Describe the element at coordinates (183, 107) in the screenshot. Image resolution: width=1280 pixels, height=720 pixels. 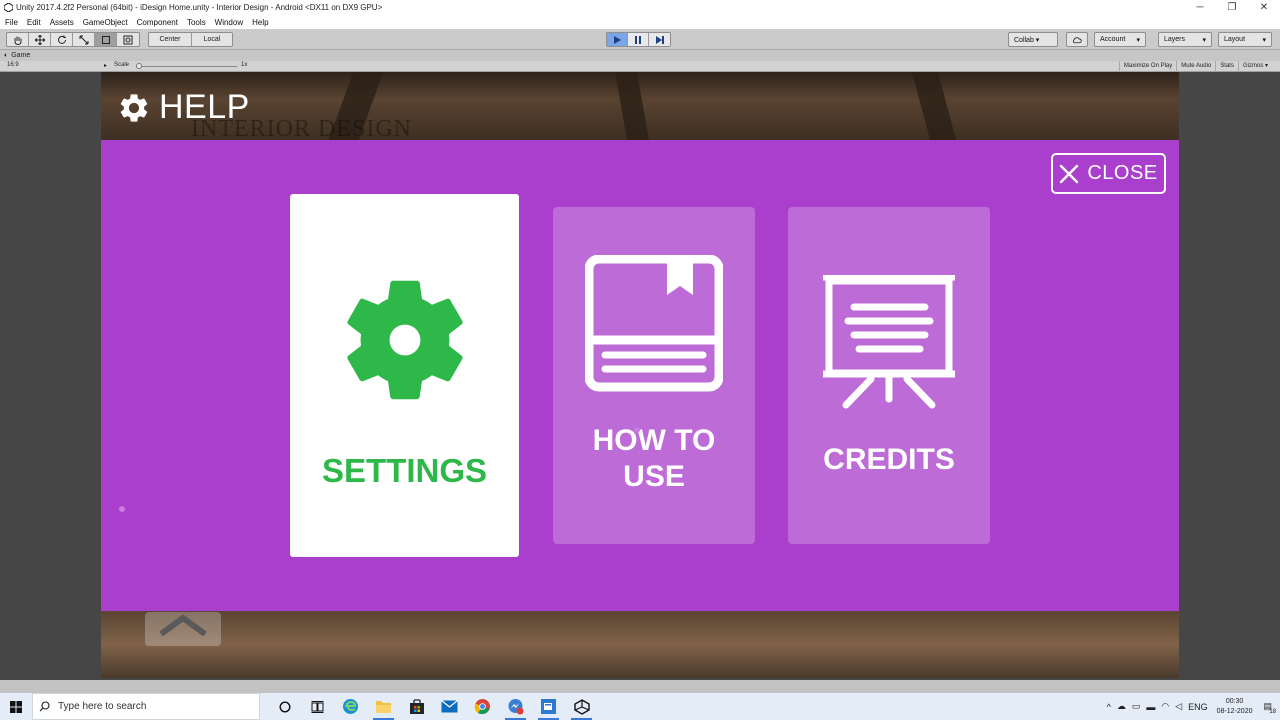
I see `help-header: HELP` at that location.